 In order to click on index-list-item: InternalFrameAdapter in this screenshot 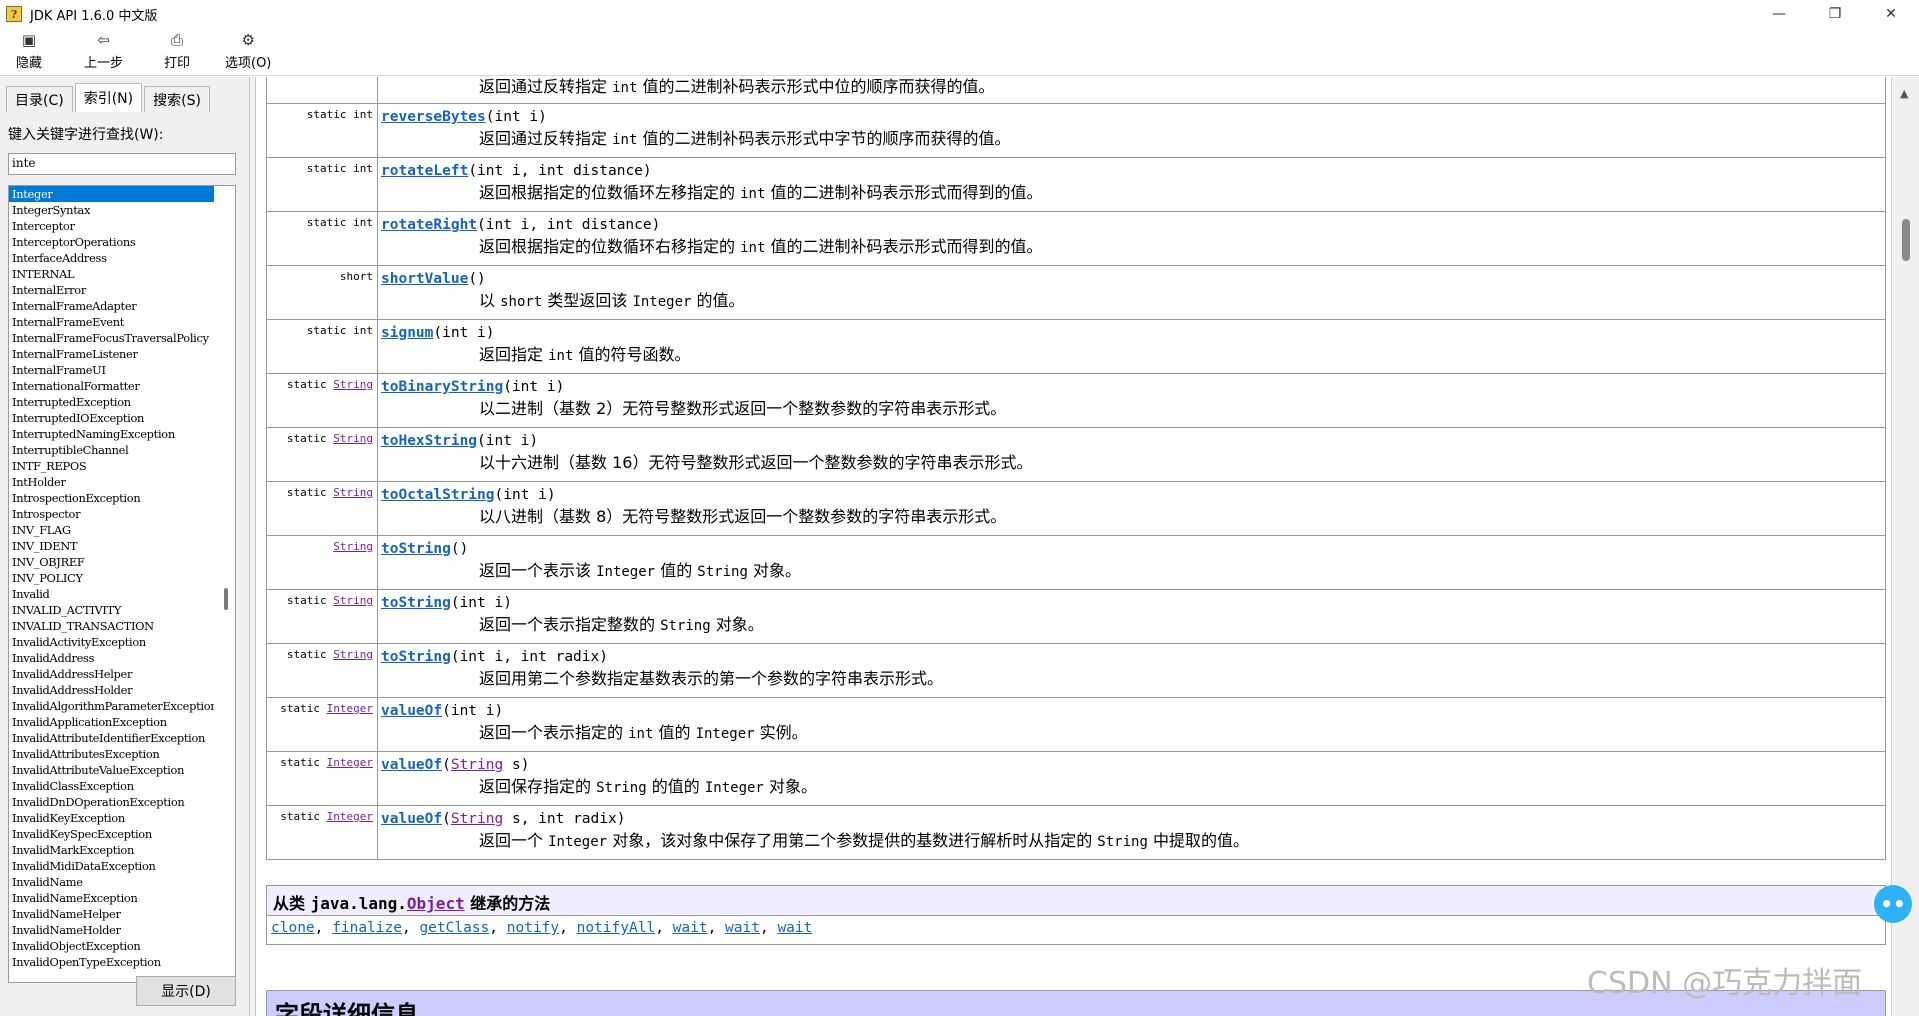, I will do `click(111, 306)`.